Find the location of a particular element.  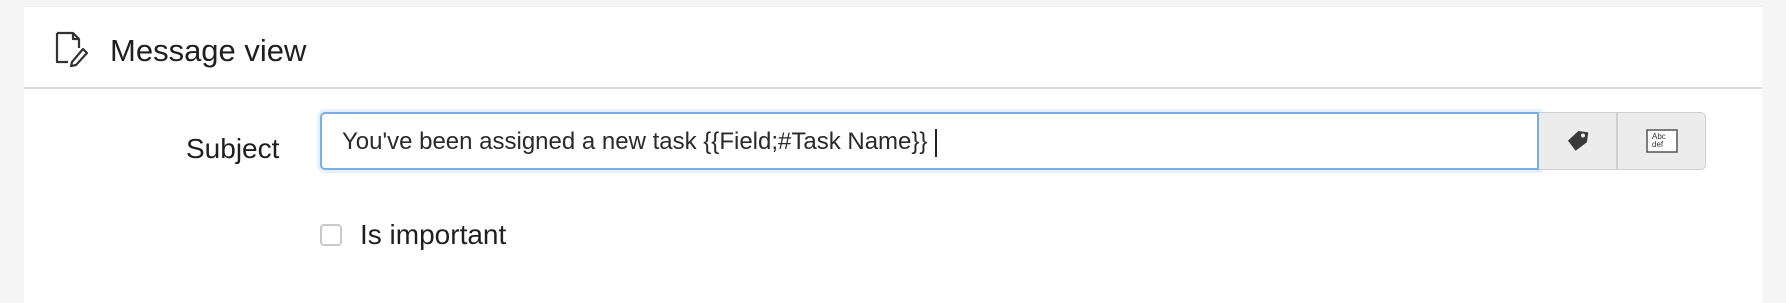

is-important-label: Is important is located at coordinates (433, 235).